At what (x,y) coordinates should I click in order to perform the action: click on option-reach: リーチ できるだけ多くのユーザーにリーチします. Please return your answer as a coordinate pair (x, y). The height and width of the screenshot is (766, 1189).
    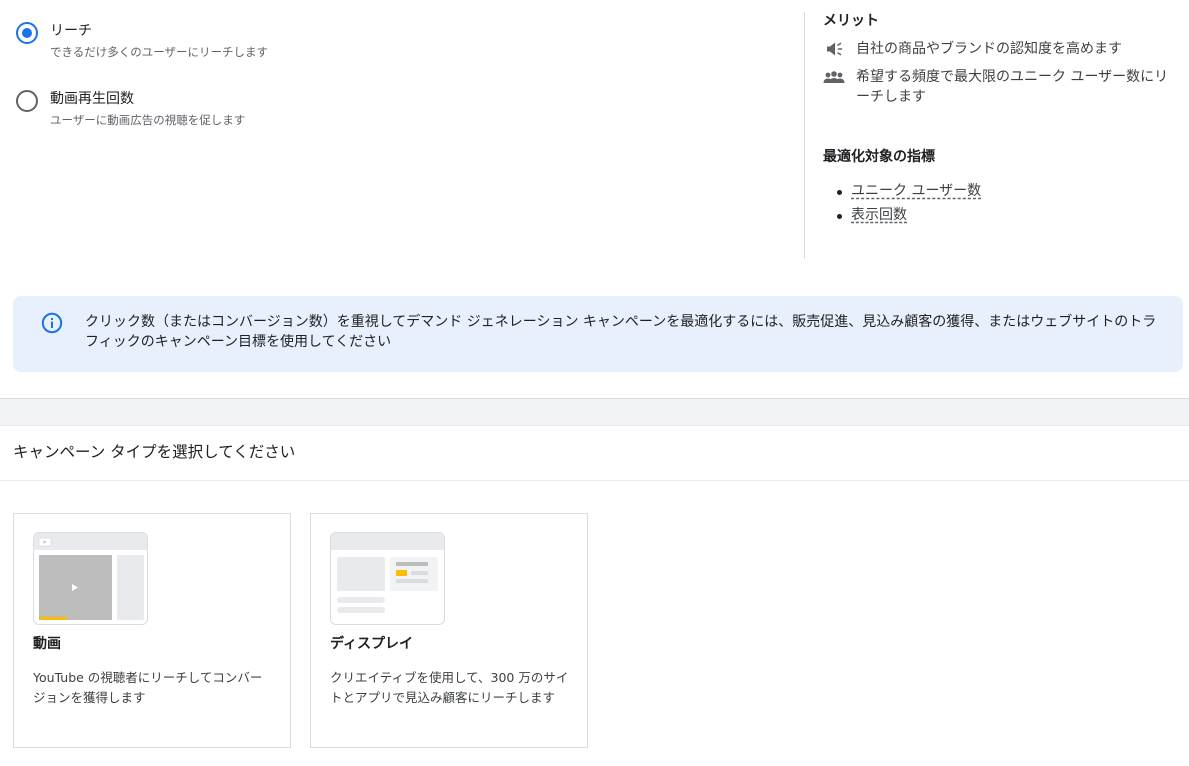
    Looking at the image, I should click on (142, 40).